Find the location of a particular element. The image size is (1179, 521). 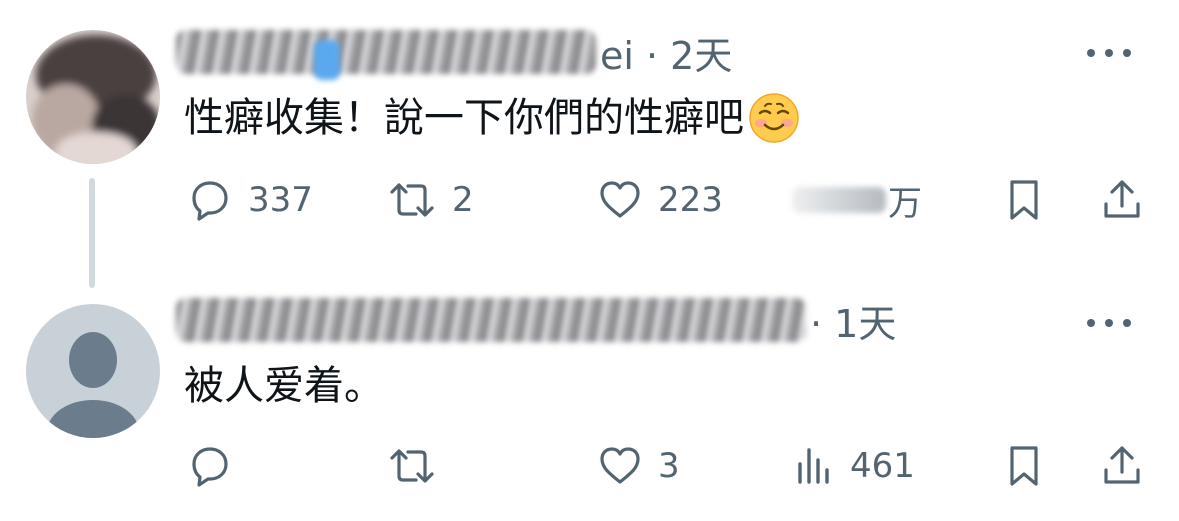

views-suffix: 万 is located at coordinates (905, 203).